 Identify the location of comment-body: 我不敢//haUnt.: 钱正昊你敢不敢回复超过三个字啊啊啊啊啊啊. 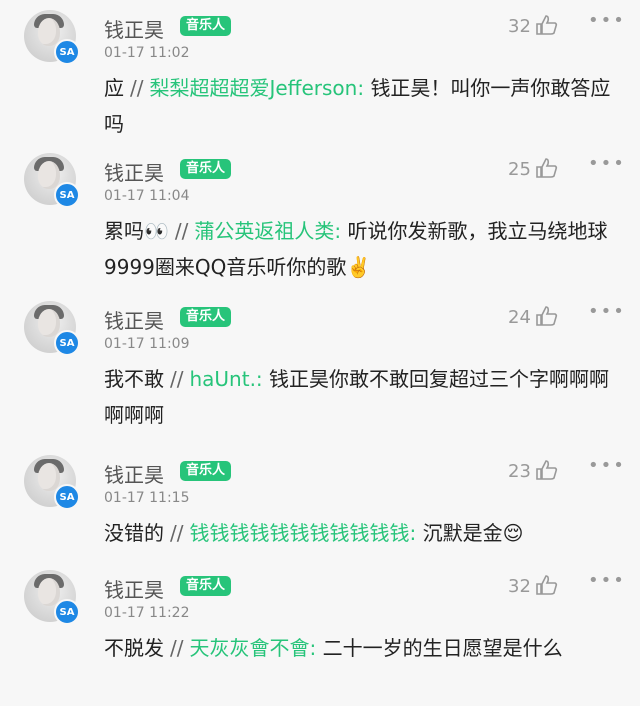
(361, 397).